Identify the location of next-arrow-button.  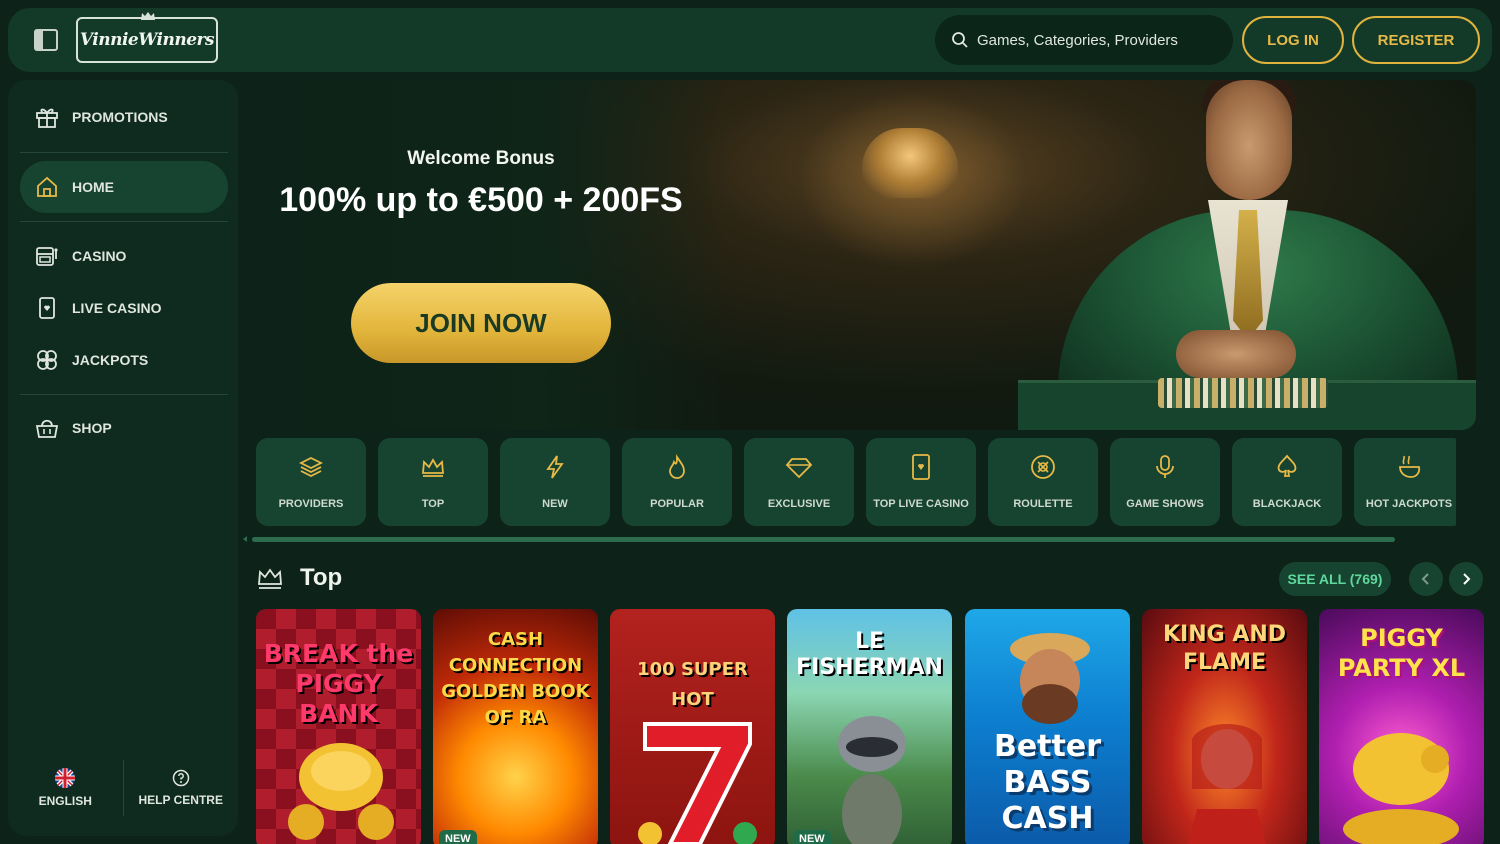
(1466, 579).